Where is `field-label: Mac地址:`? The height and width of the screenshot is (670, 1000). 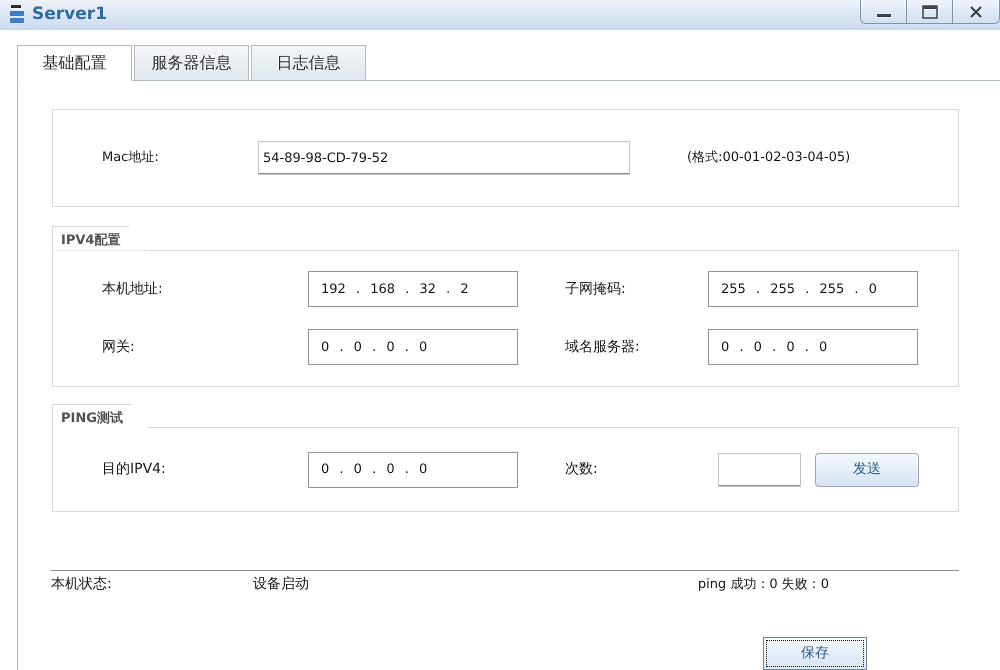
field-label: Mac地址: is located at coordinates (131, 158).